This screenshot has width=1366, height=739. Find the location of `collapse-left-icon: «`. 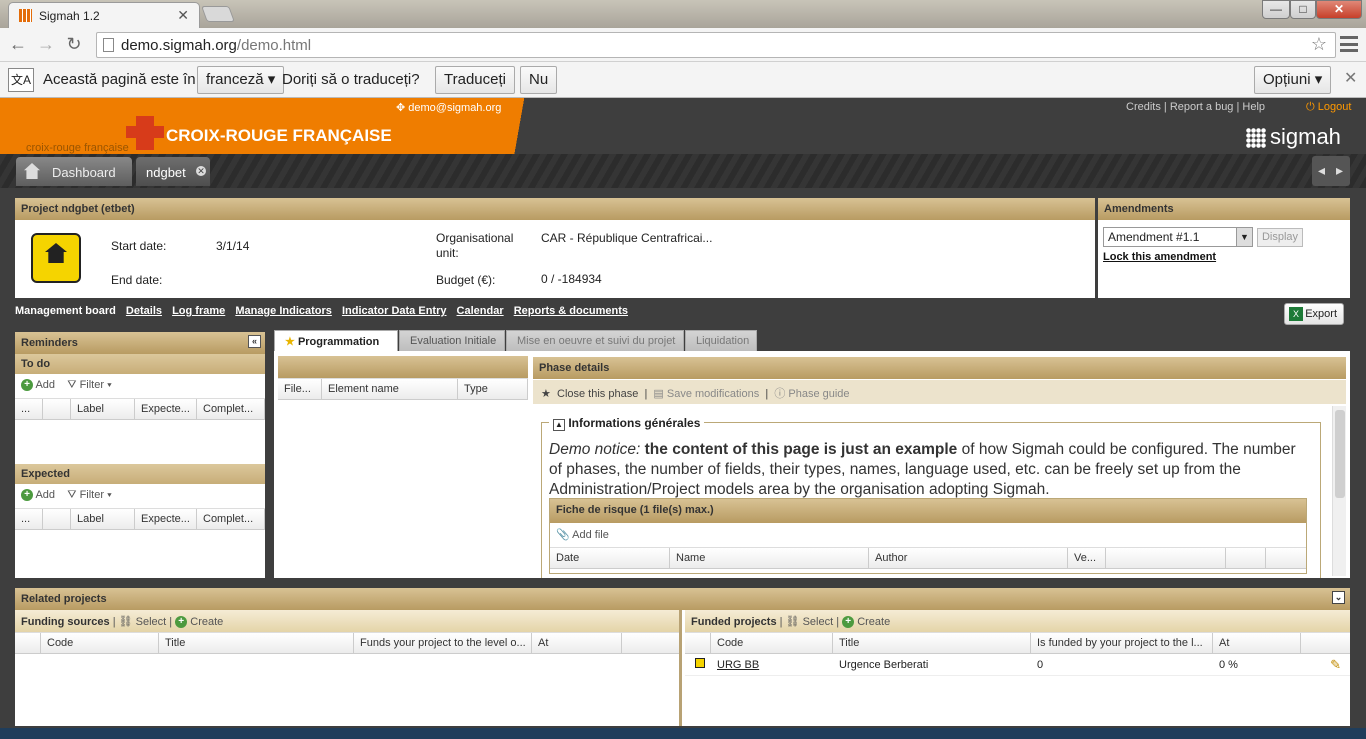

collapse-left-icon: « is located at coordinates (254, 341).